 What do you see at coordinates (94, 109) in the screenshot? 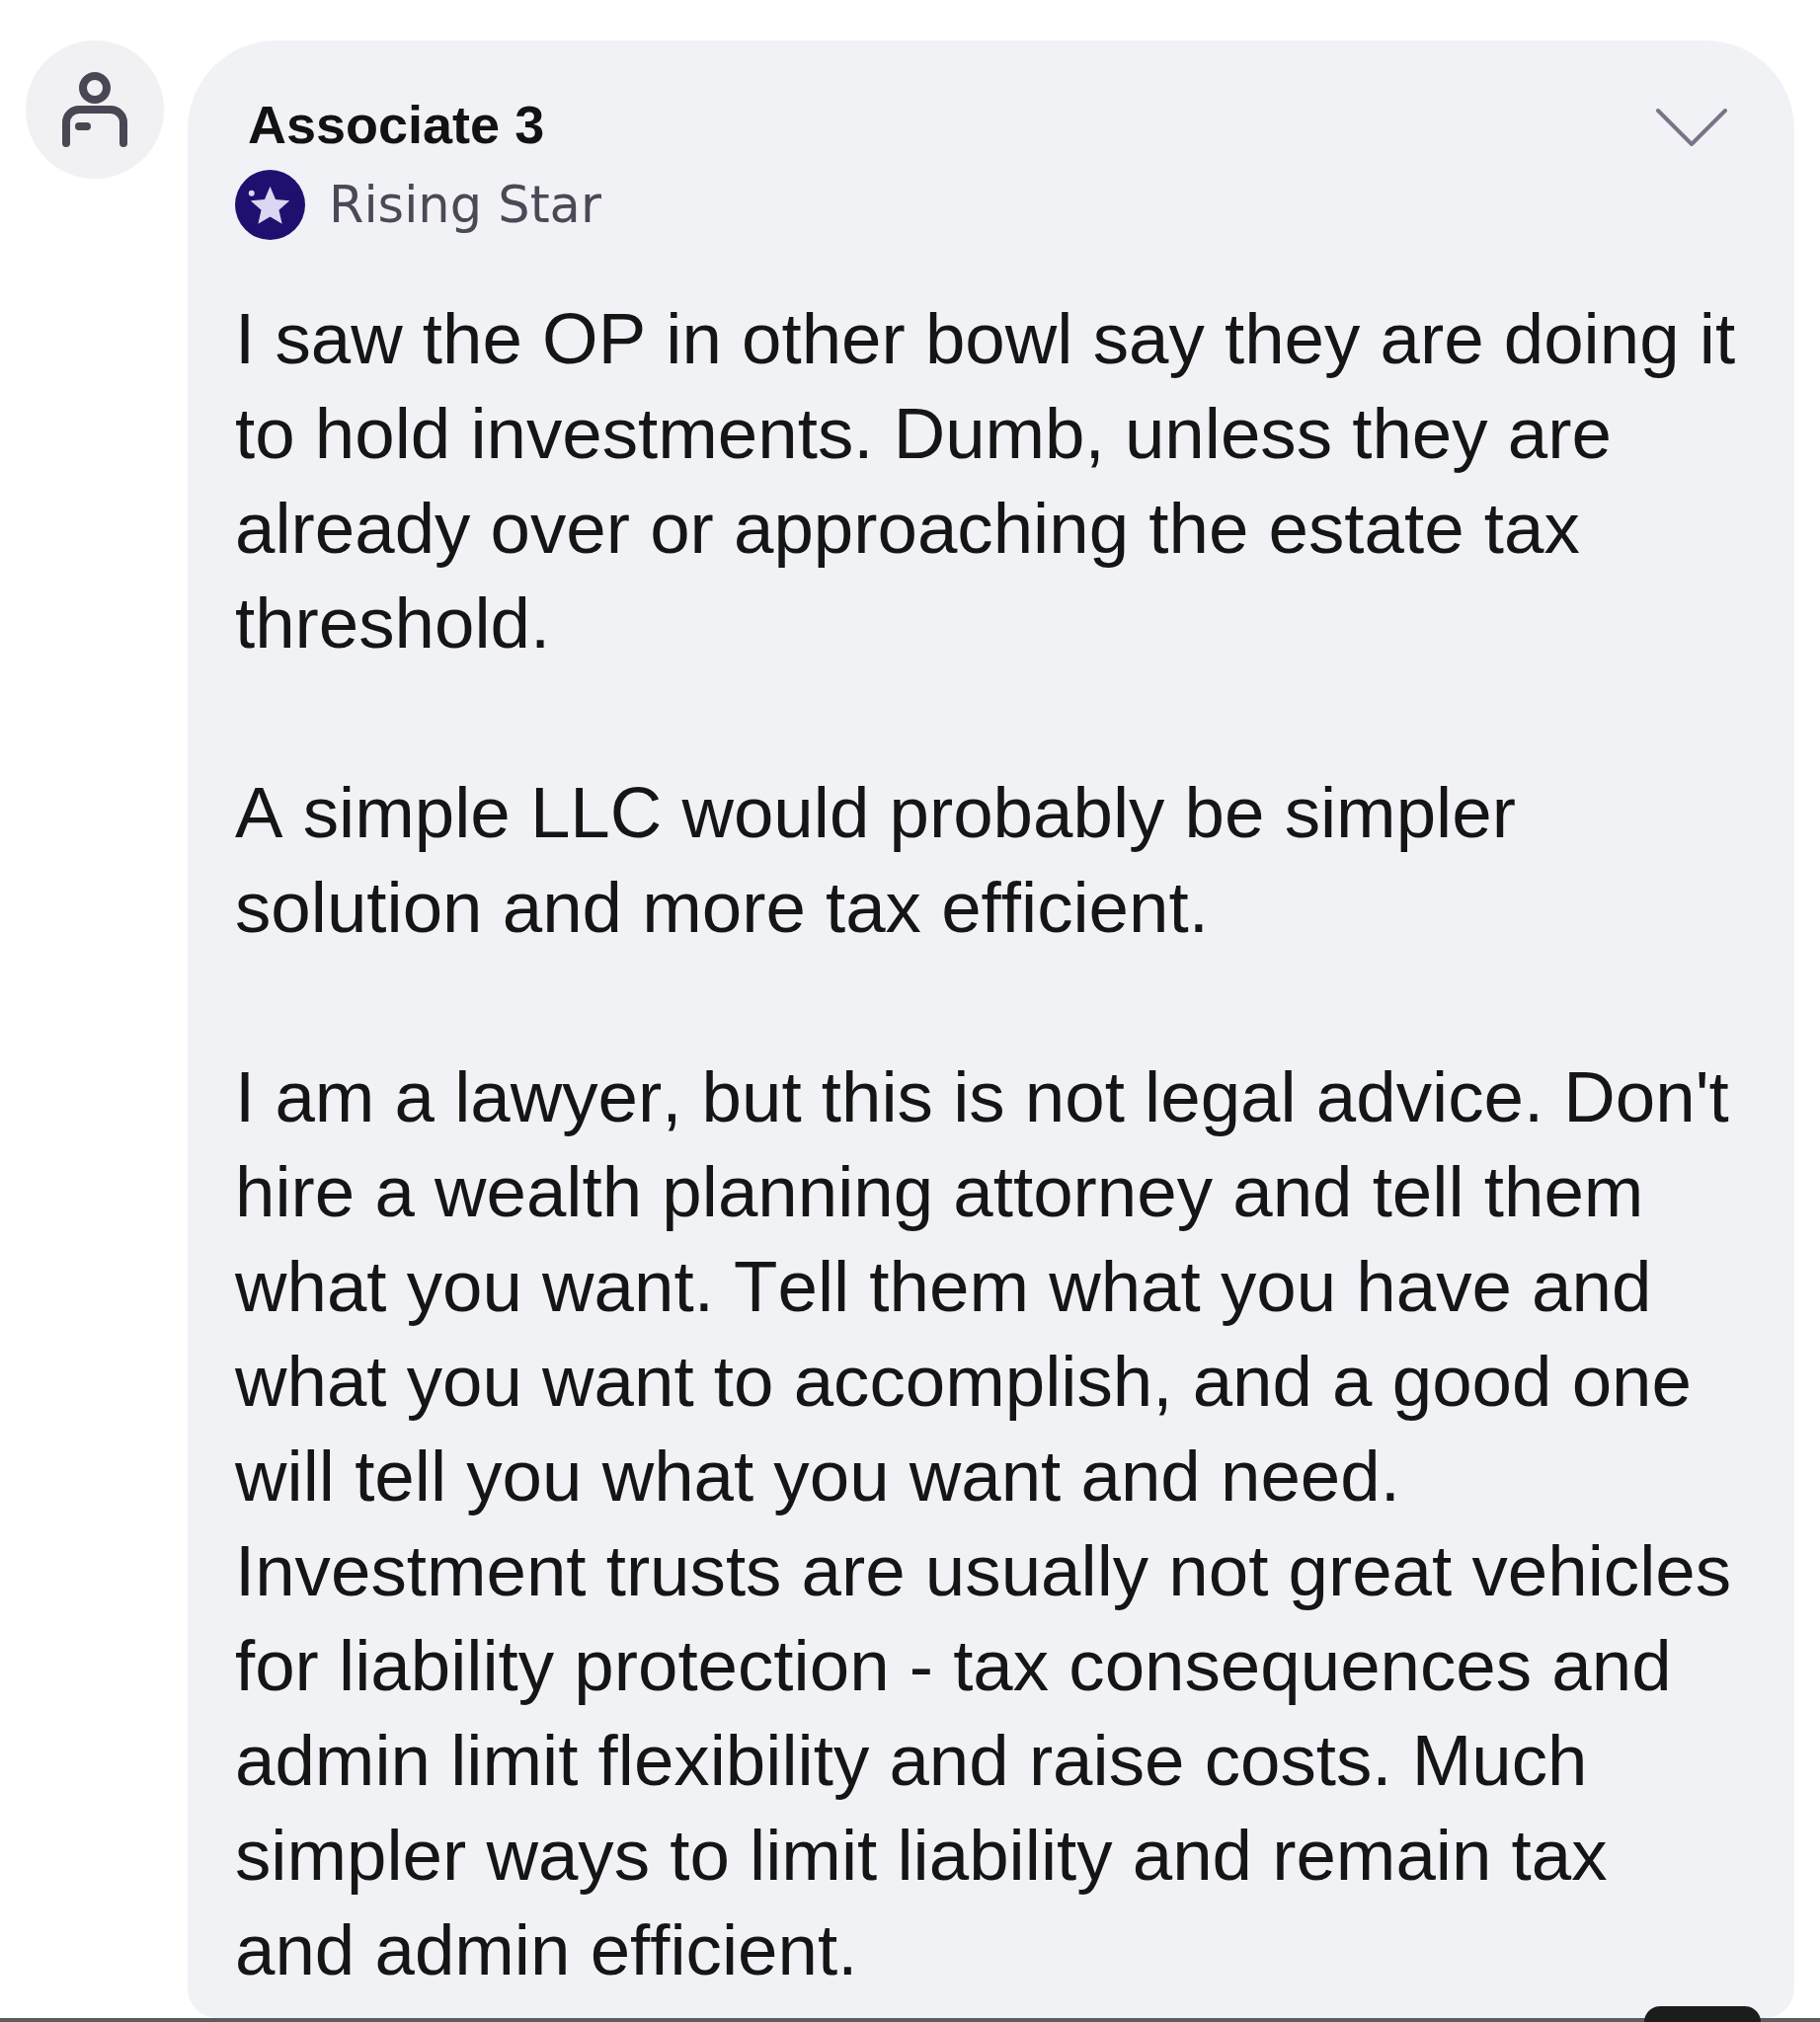
I see `person-icon` at bounding box center [94, 109].